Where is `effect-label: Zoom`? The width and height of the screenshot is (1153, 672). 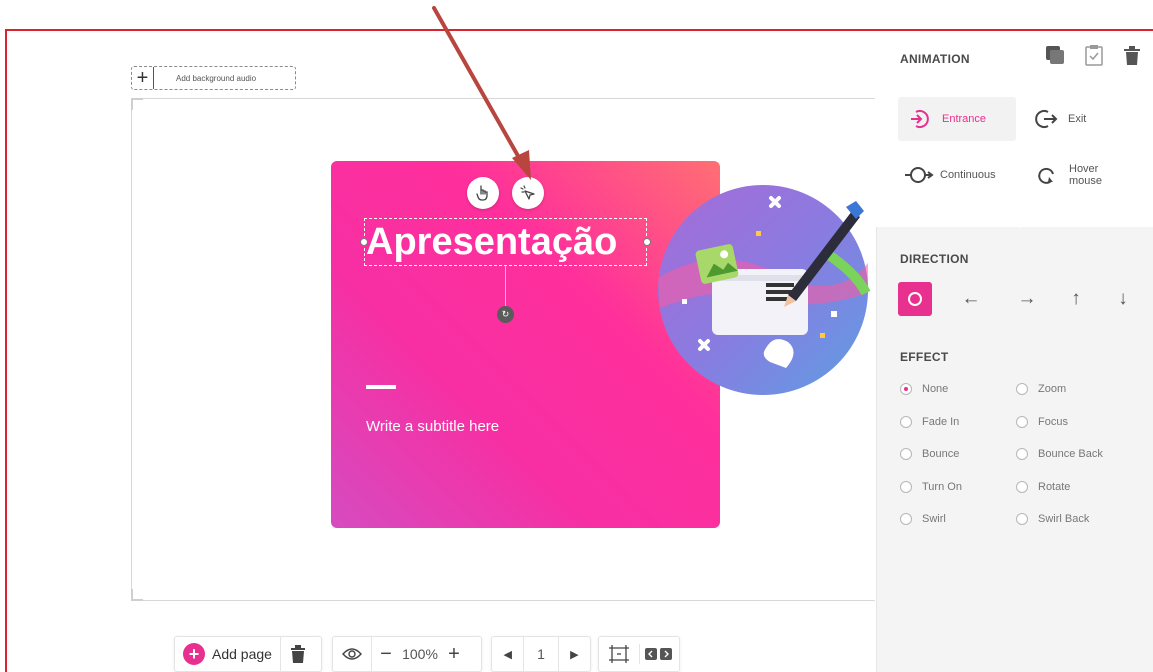 effect-label: Zoom is located at coordinates (1052, 389).